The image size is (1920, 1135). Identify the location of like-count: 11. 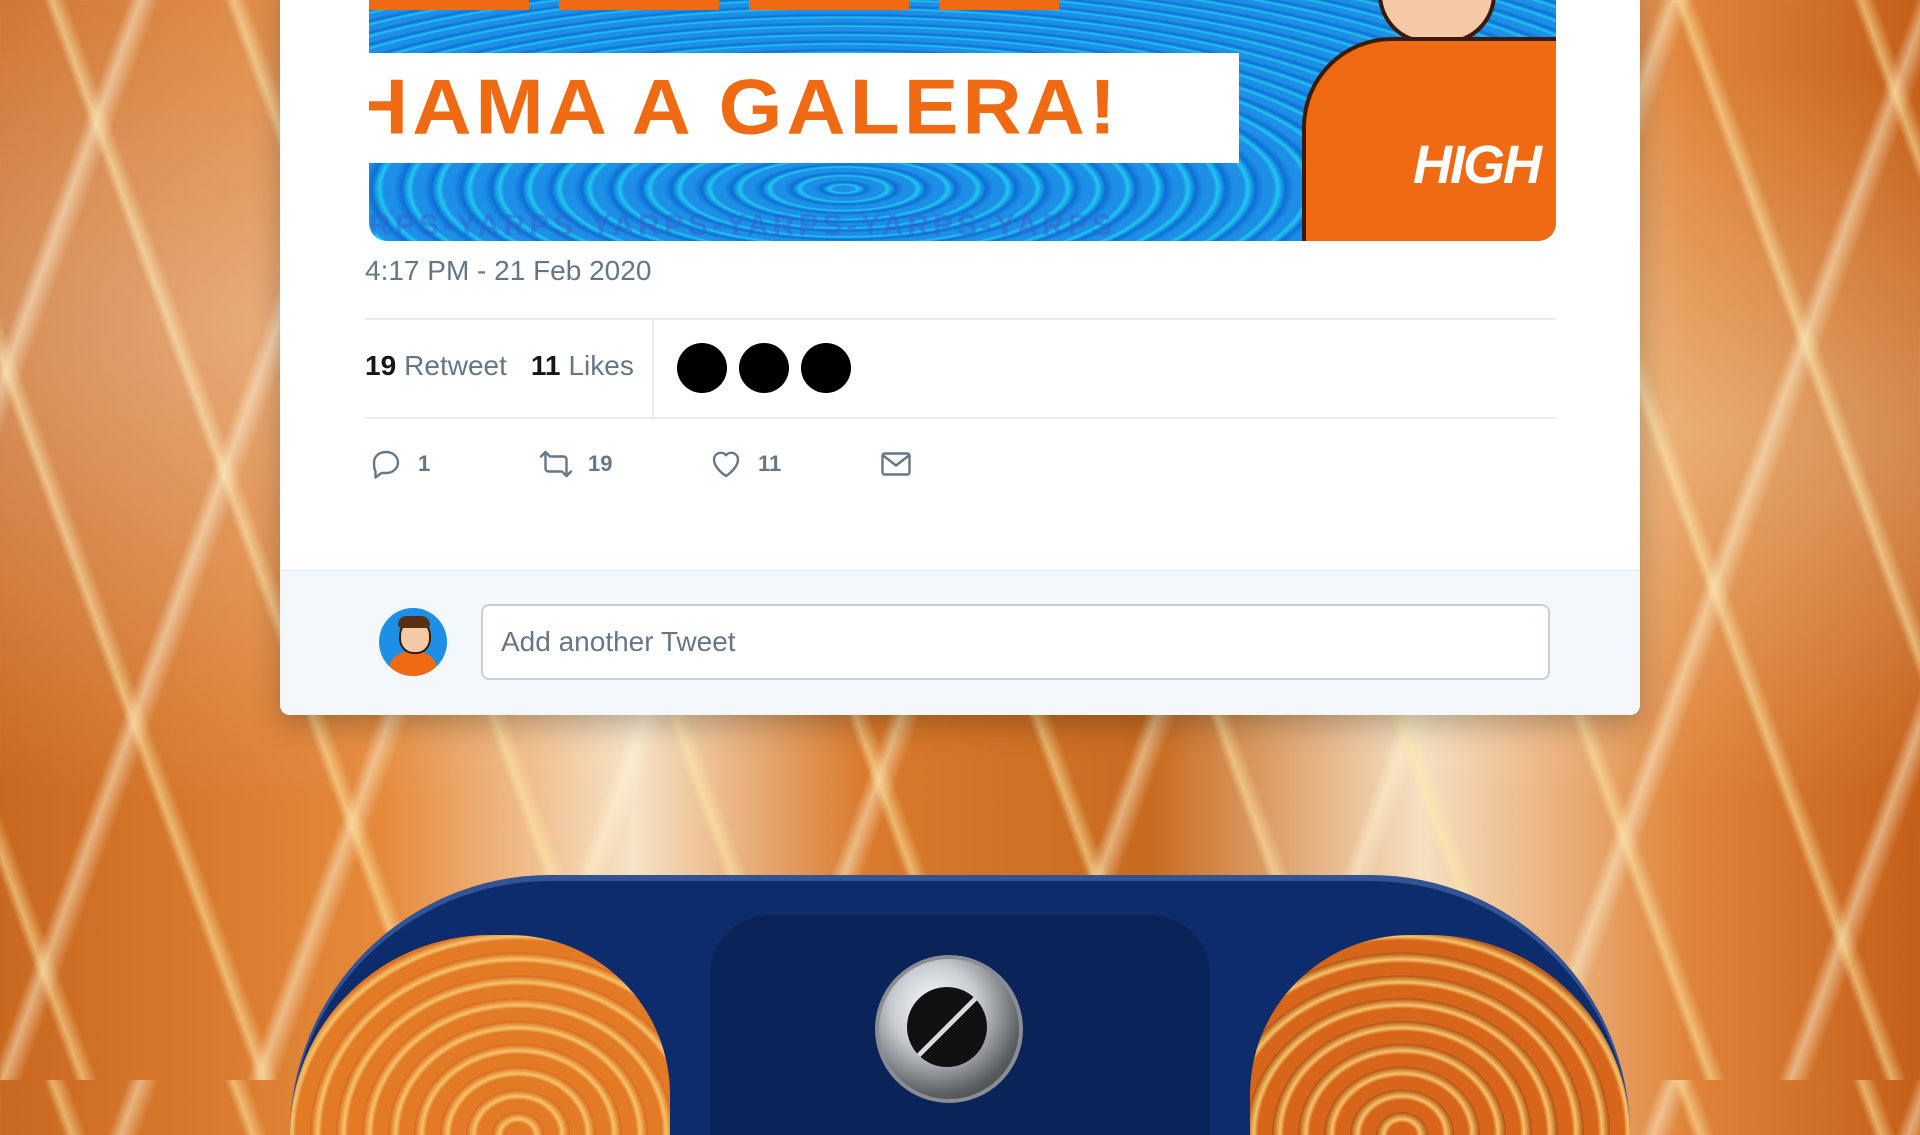
(770, 463).